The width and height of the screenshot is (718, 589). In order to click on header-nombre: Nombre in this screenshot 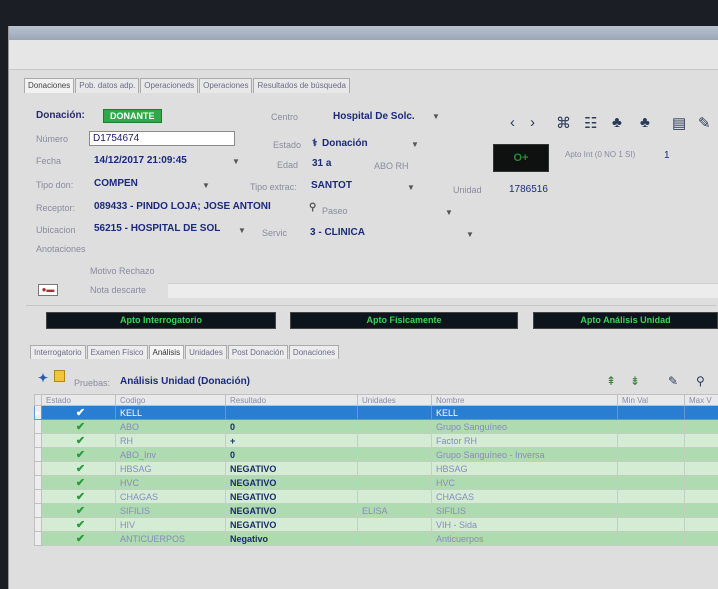, I will do `click(524, 400)`.